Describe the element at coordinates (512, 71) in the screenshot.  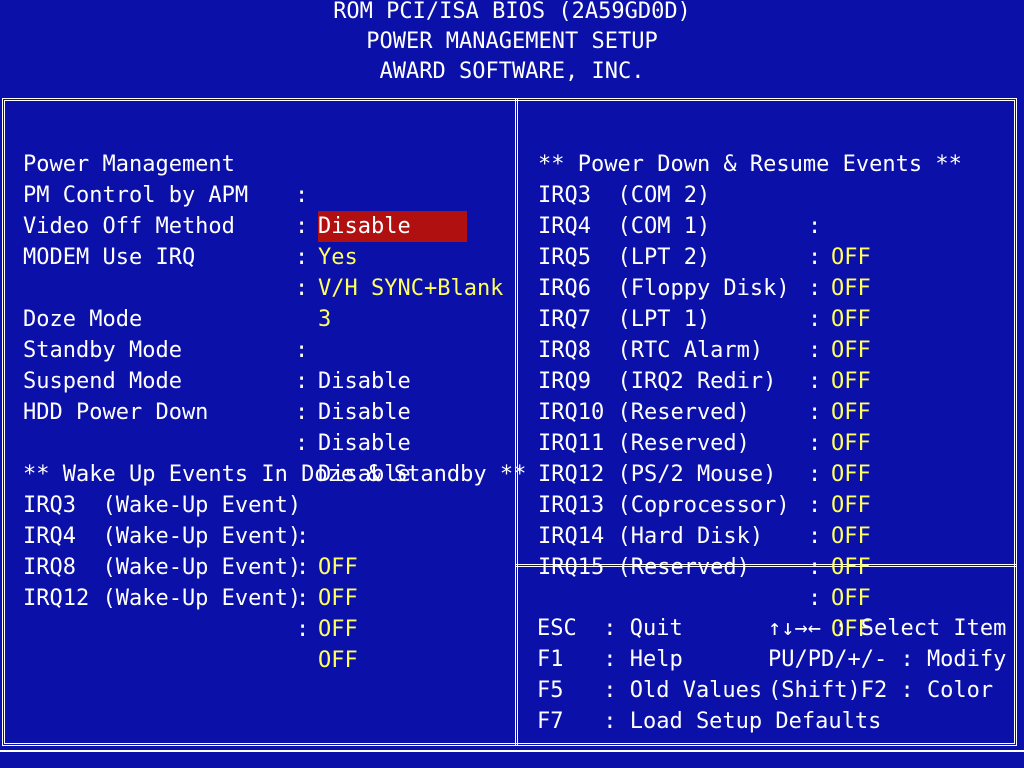
I see `vendor-name: AWARD SOFTWARE, INC.` at that location.